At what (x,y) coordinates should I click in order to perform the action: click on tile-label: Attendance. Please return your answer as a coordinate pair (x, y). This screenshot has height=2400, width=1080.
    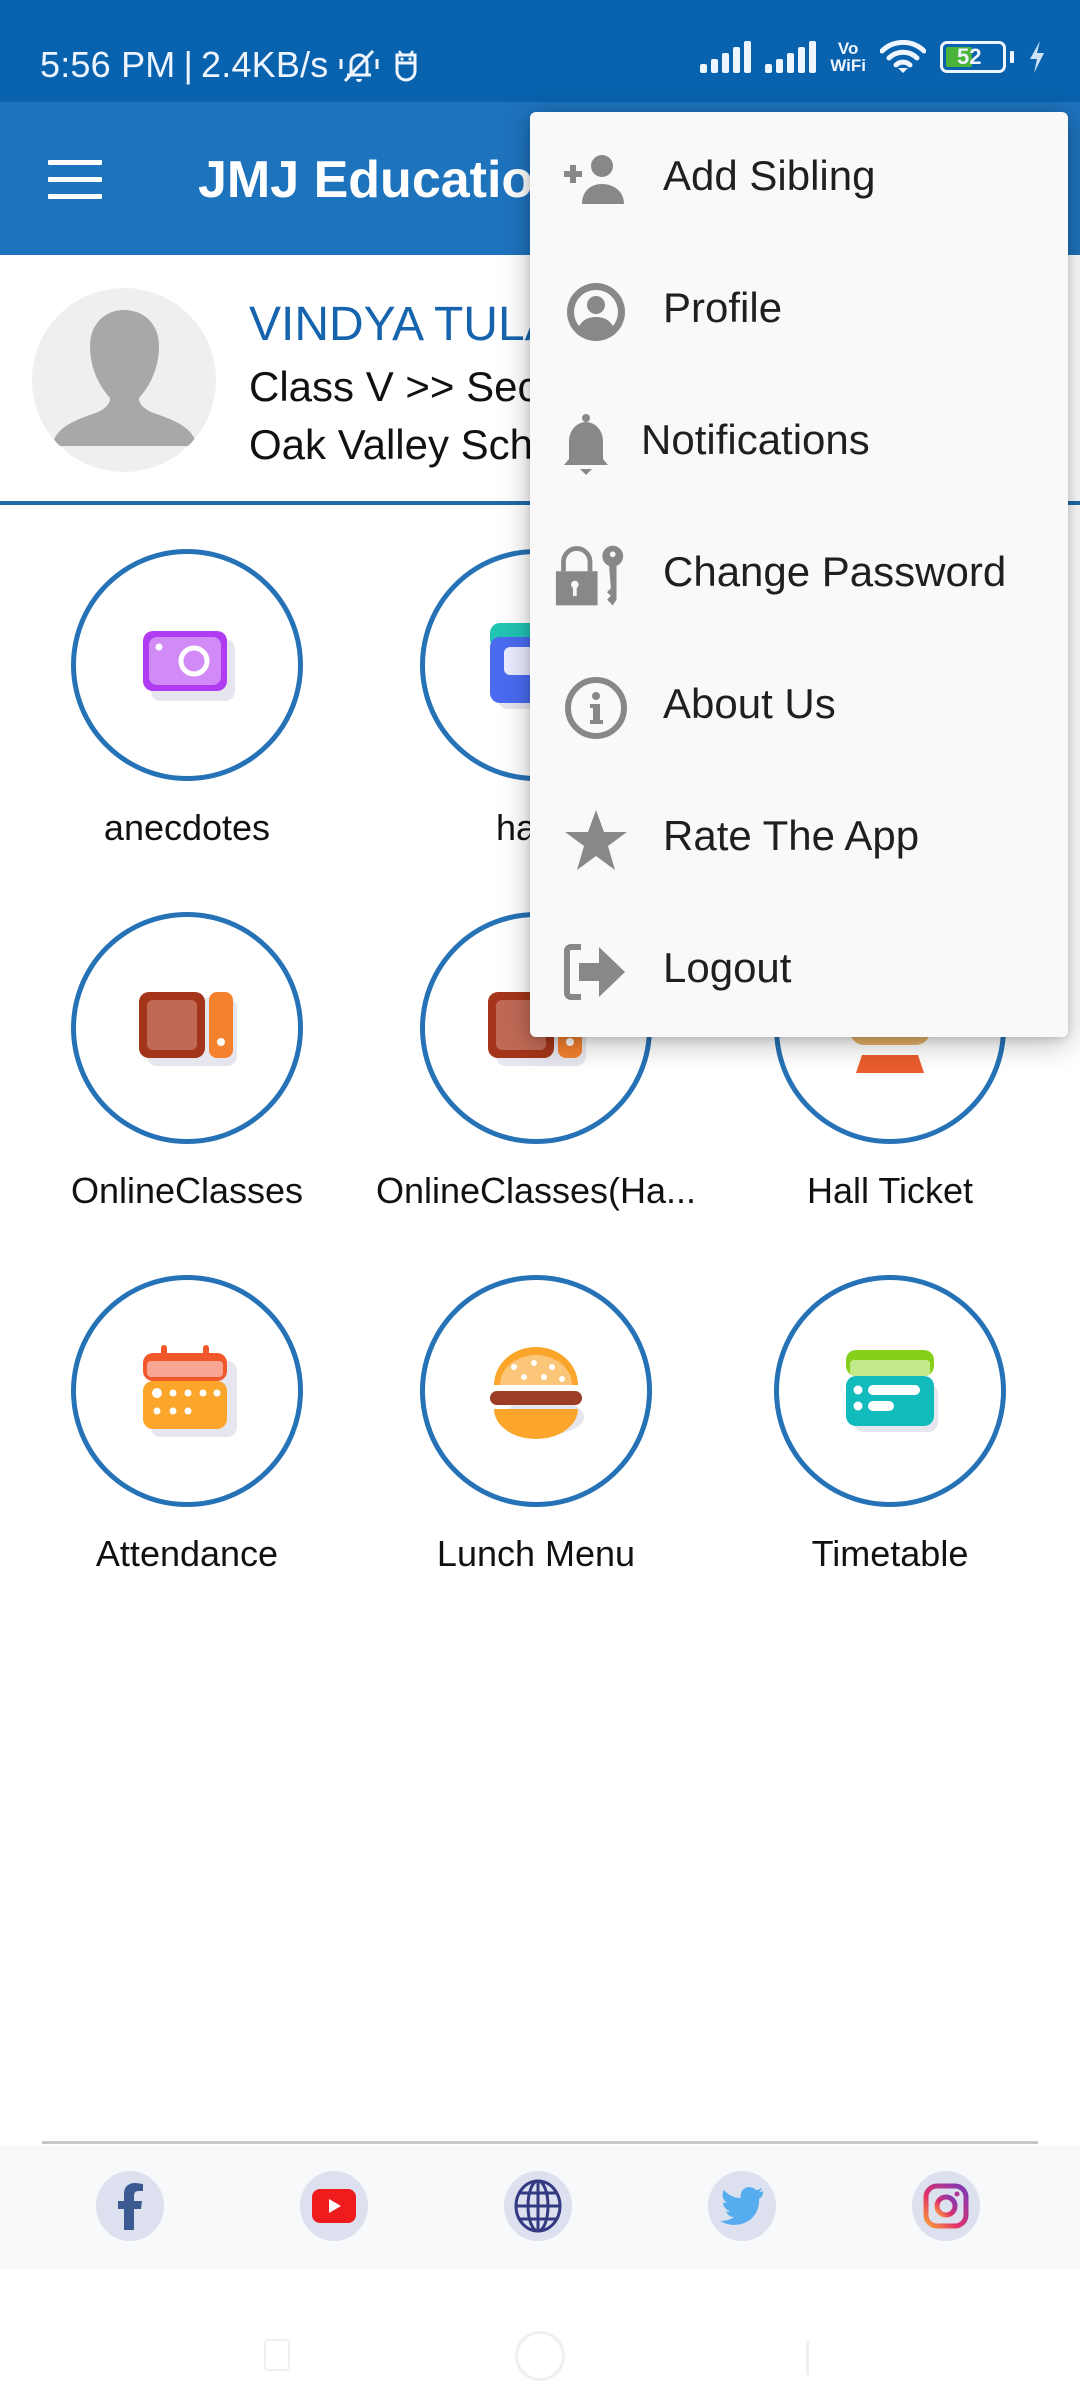
    Looking at the image, I should click on (187, 1553).